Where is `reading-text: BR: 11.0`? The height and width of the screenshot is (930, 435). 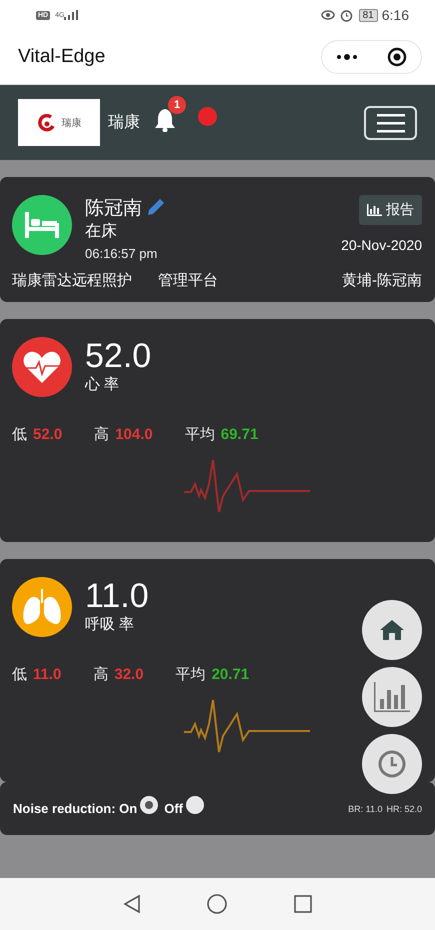 reading-text: BR: 11.0 is located at coordinates (365, 809).